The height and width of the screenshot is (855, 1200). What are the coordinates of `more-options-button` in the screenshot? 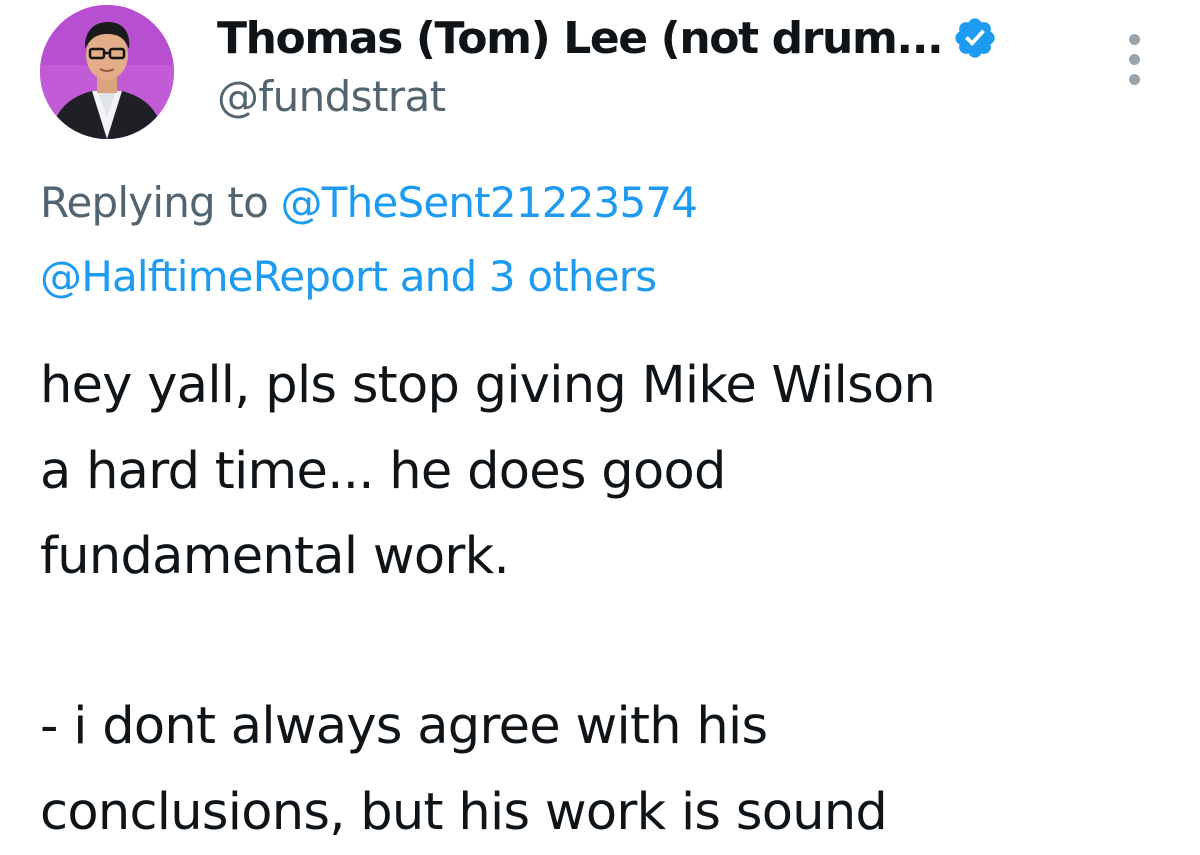 It's located at (1135, 60).